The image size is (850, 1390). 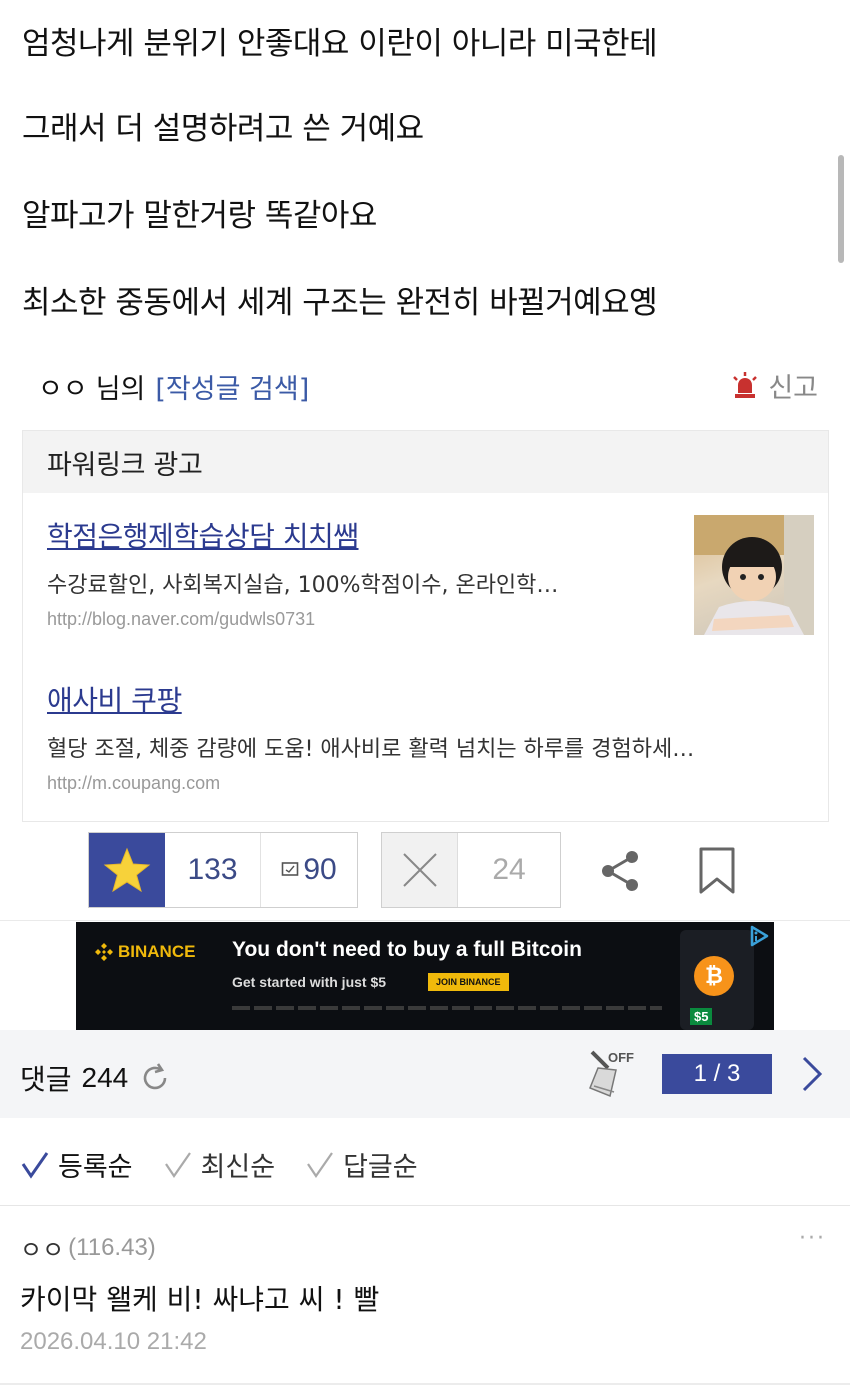 I want to click on comment-header-bar: 댓글 244 OFF 1 / 3, so click(x=425, y=1074).